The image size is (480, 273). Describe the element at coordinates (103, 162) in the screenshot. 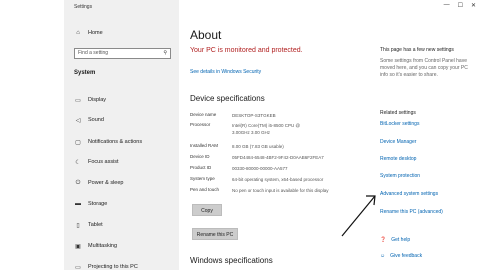

I see `sidebar-item-label: Focus assist` at that location.